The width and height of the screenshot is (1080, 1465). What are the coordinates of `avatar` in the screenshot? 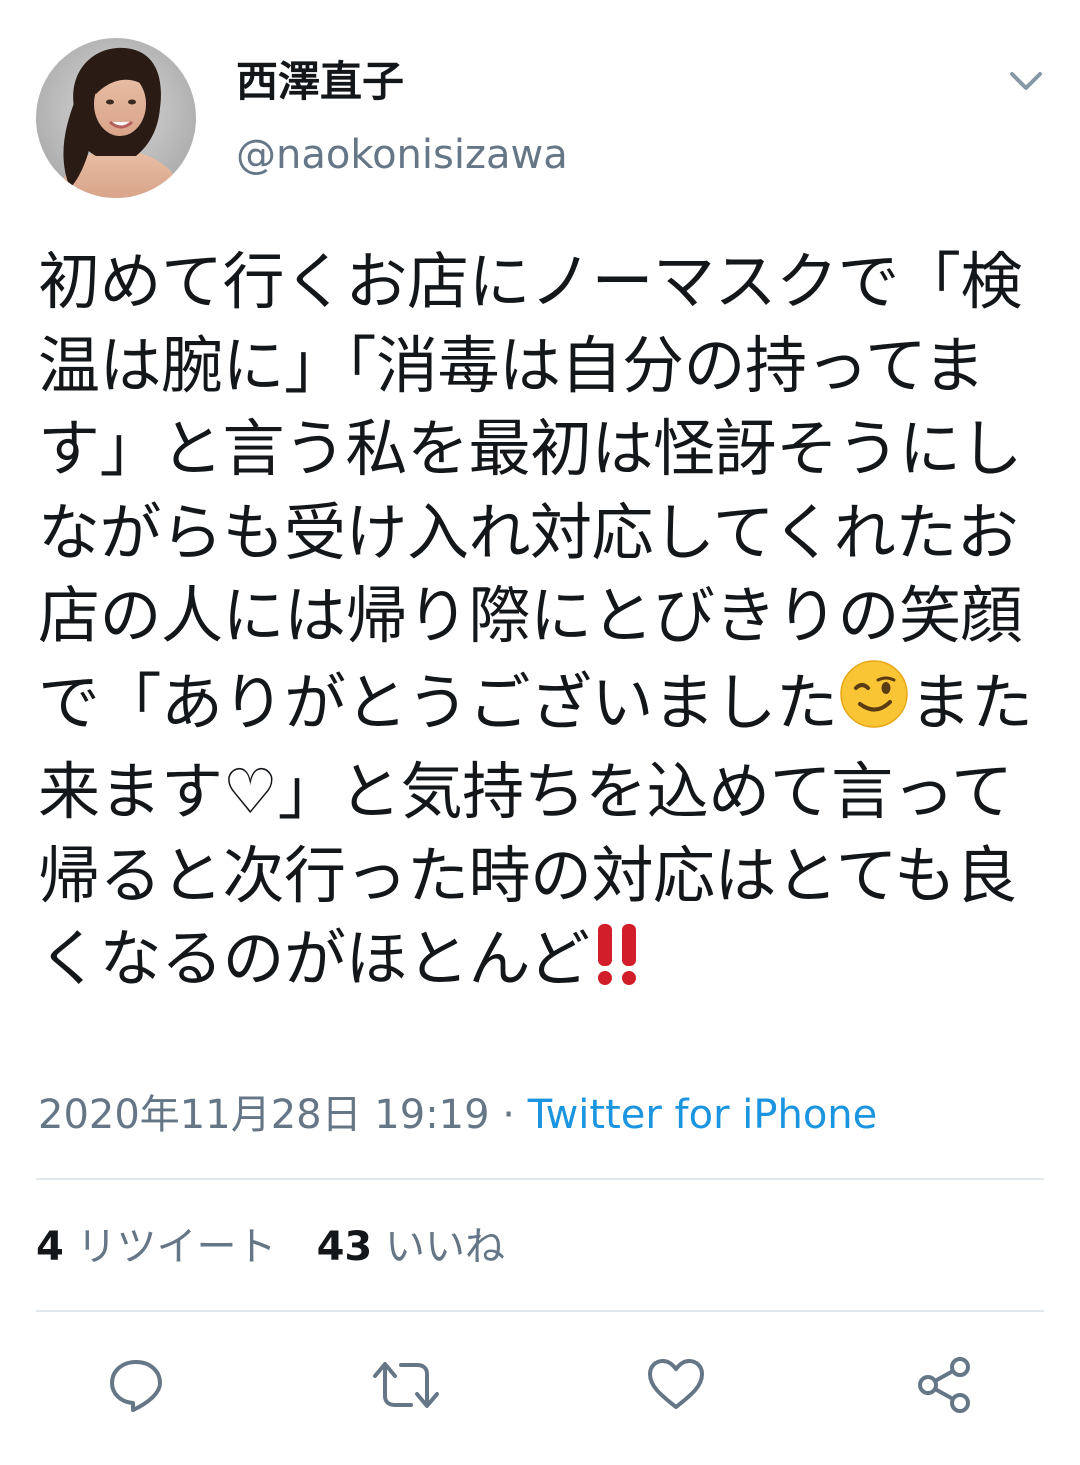 It's located at (116, 118).